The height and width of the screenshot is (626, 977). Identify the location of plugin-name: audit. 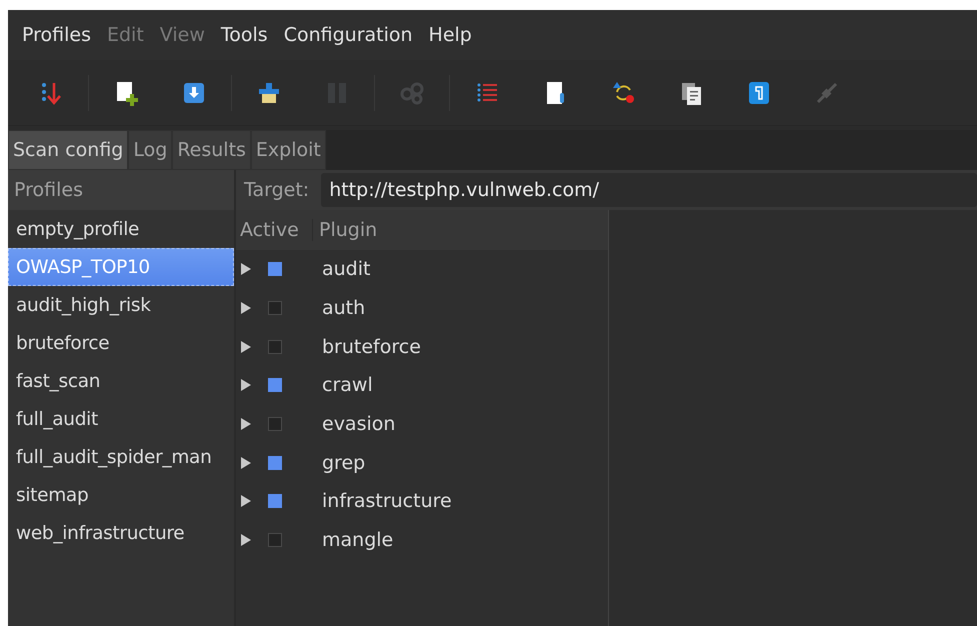
(346, 269).